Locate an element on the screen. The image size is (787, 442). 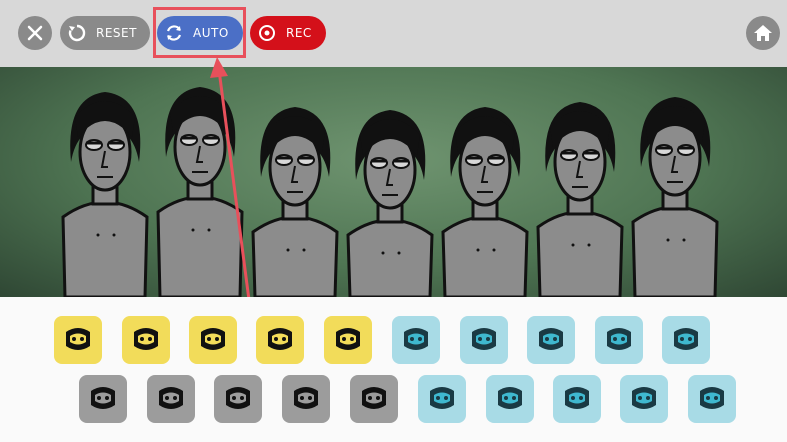
sun-yellow-icon is located at coordinates (146, 340).